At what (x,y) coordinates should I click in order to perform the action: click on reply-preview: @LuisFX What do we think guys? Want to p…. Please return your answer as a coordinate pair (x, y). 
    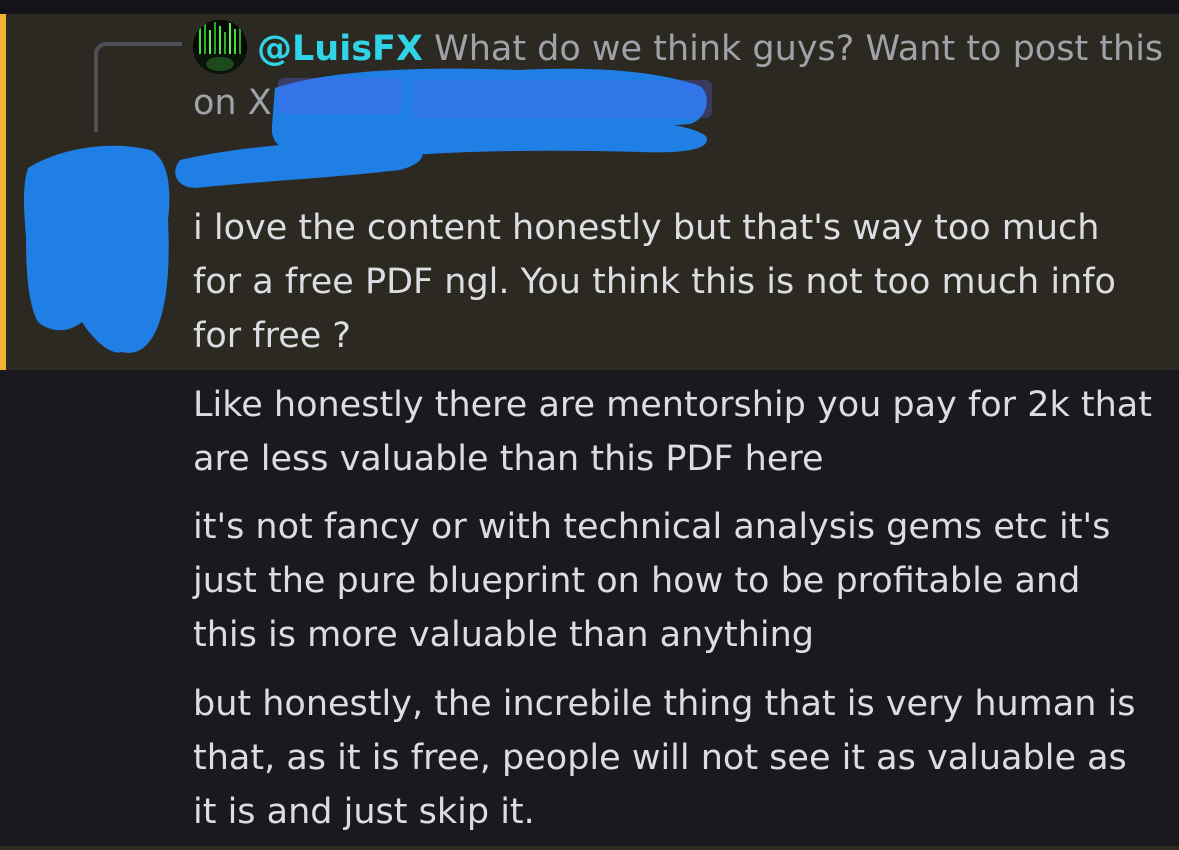
    Looking at the image, I should click on (680, 76).